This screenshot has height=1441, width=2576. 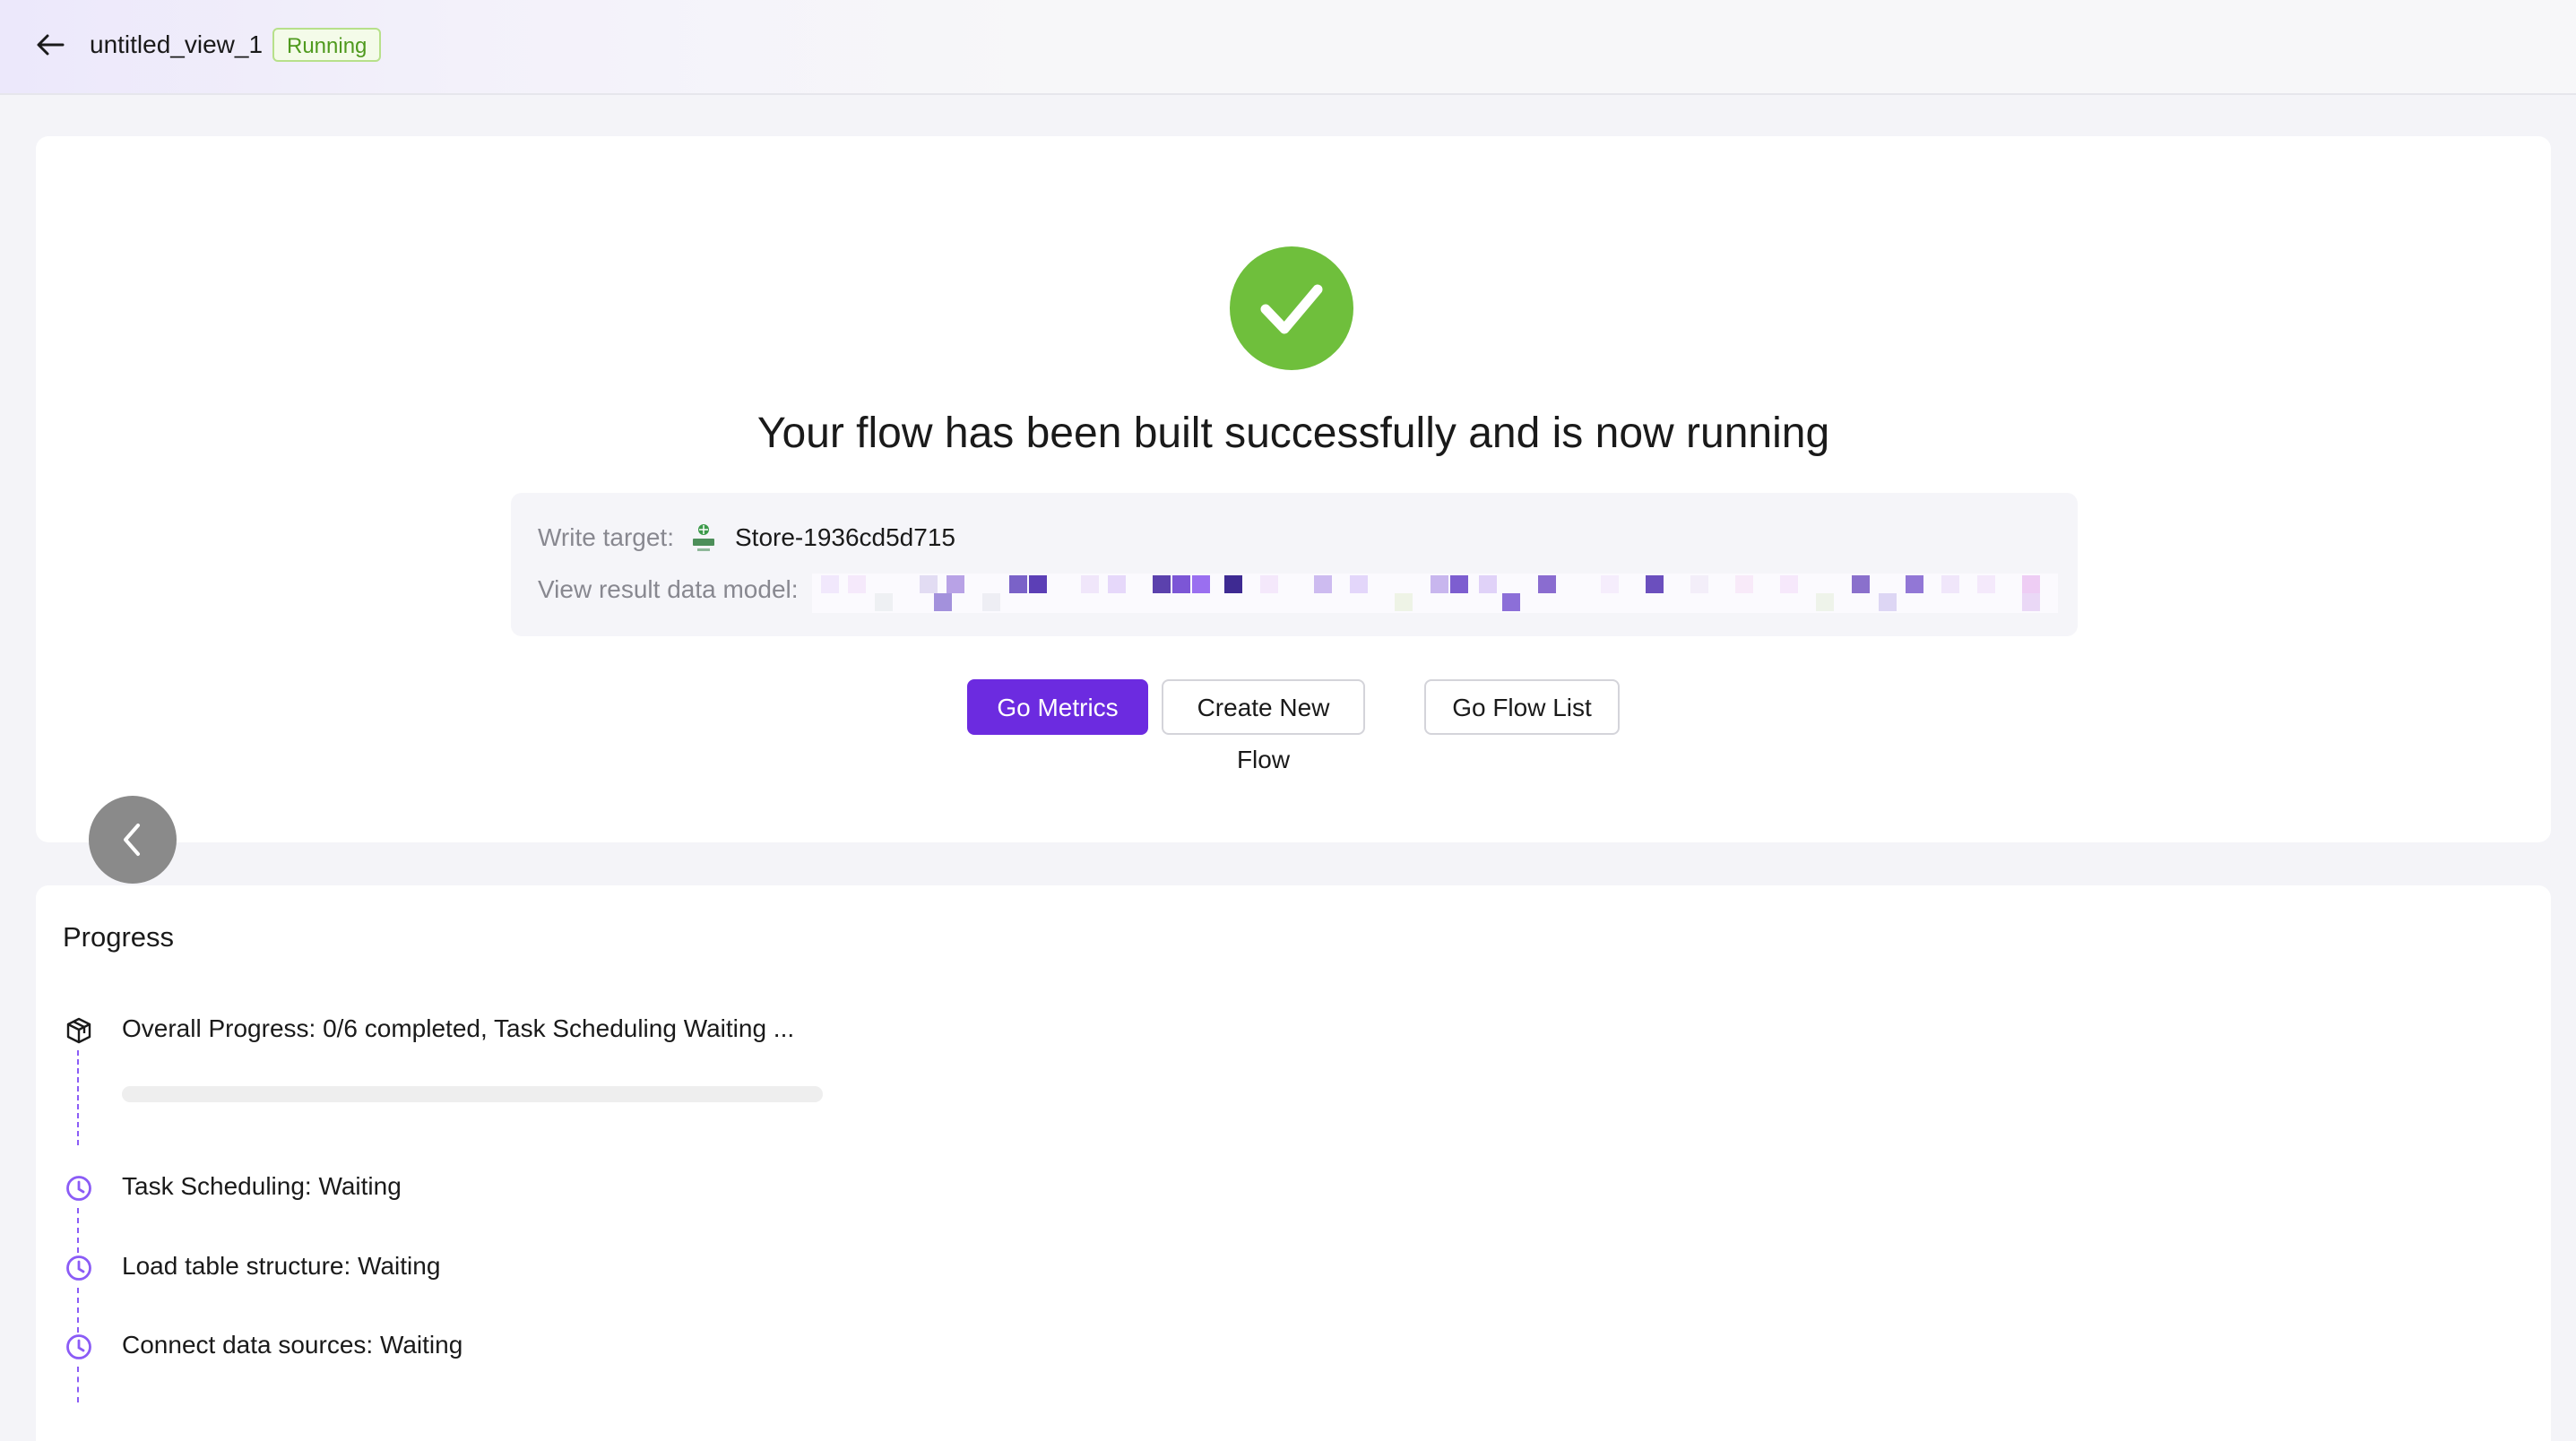 I want to click on overall-progress-label: Overall Progress:, so click(x=219, y=1028).